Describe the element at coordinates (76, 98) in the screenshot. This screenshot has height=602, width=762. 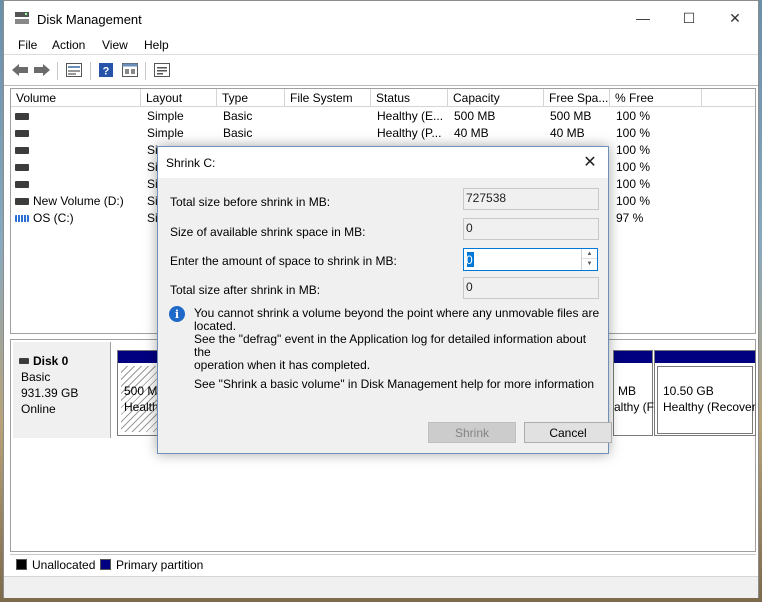
I see `column-header-volume: Volume` at that location.